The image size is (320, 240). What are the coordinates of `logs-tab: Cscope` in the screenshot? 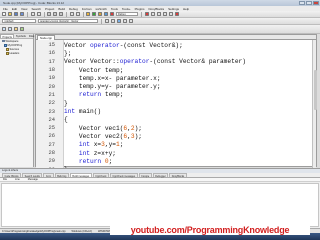 It's located at (145, 175).